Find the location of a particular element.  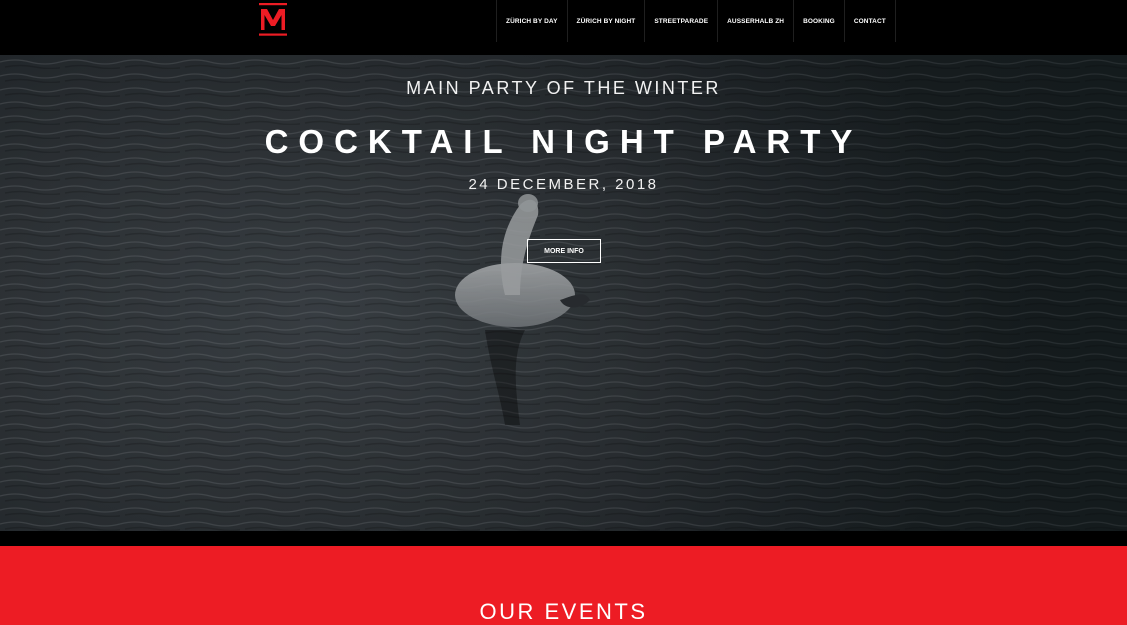

events-title: OUR EVENTS is located at coordinates (563, 611).